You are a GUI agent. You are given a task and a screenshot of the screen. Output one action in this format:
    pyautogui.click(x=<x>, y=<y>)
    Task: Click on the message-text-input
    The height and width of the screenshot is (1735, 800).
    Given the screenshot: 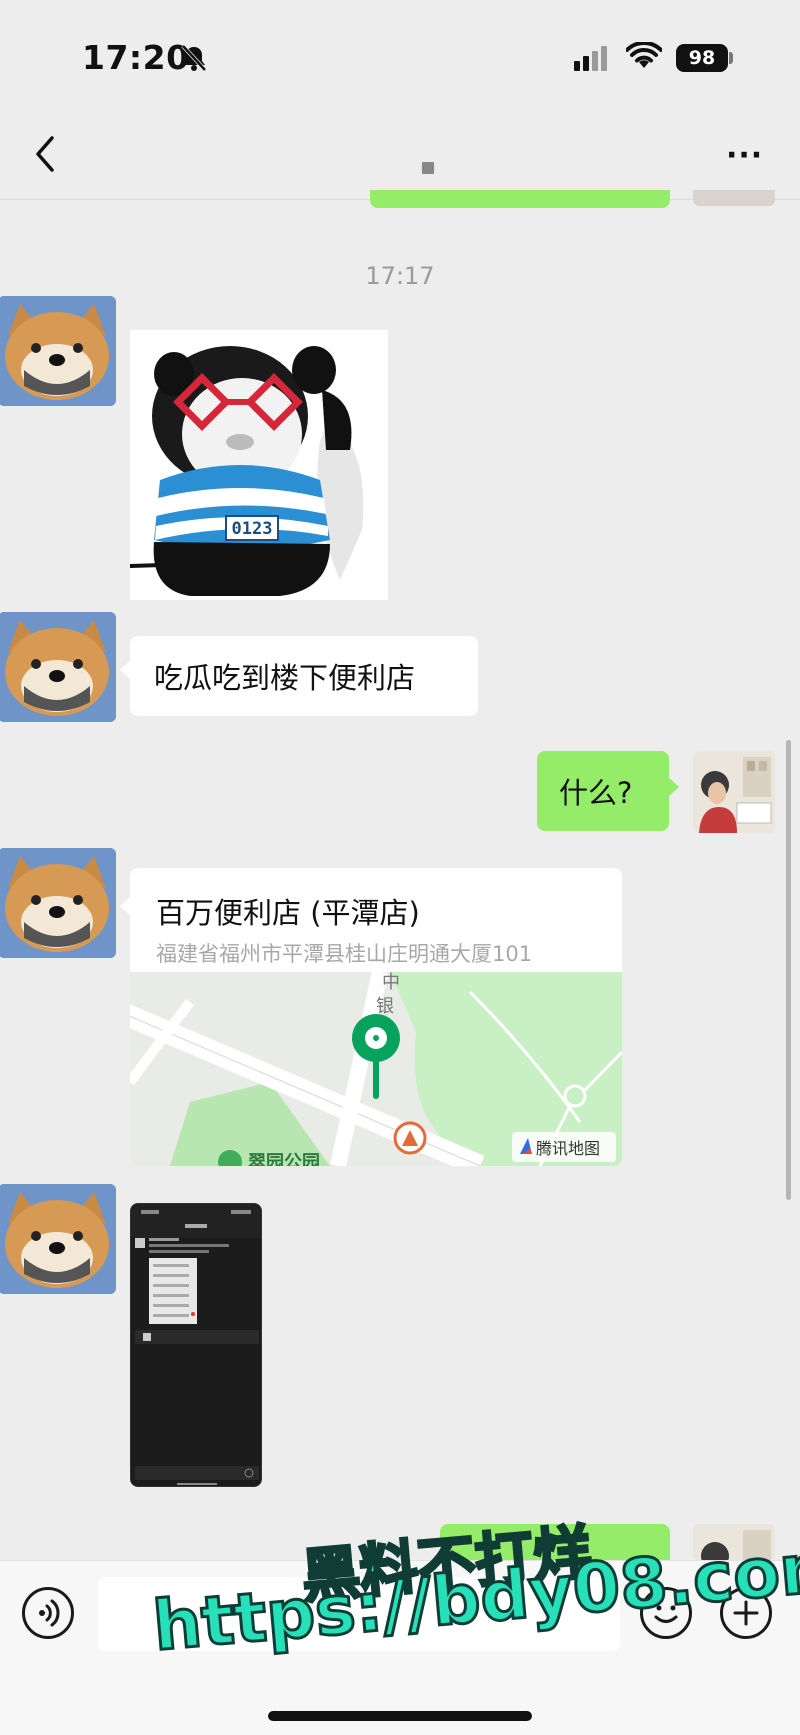 What is the action you would take?
    pyautogui.click(x=359, y=1614)
    